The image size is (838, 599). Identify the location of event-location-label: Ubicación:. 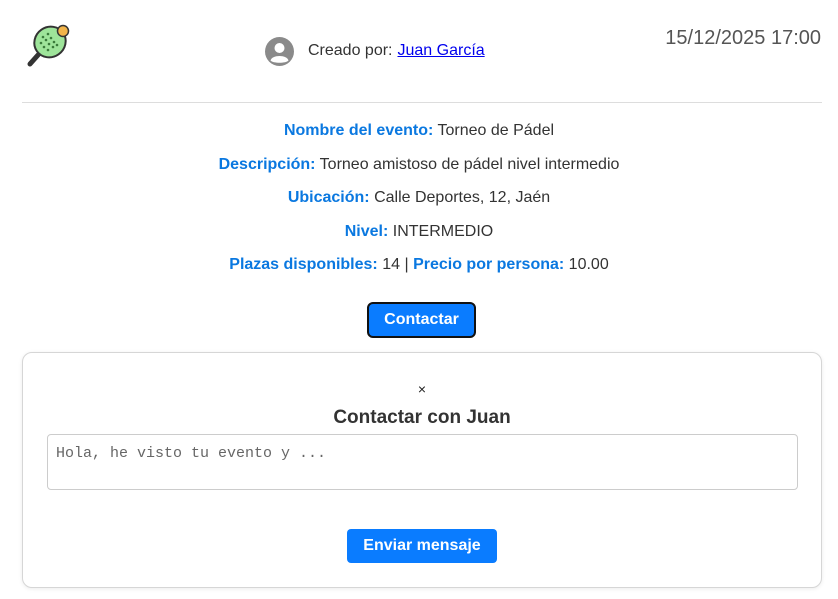
(328, 197).